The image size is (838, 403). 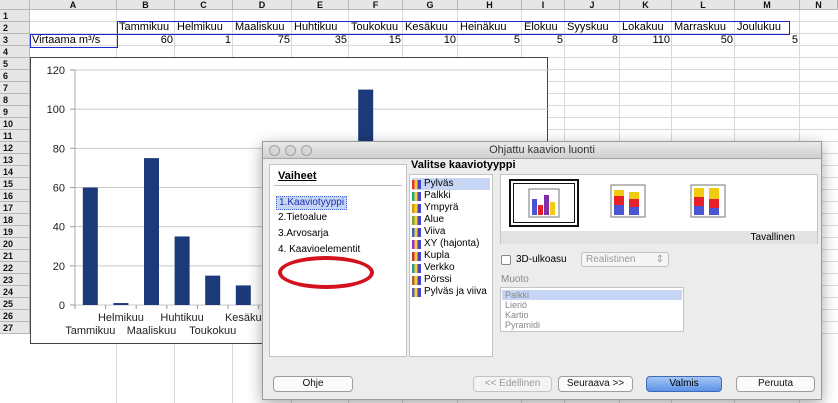 What do you see at coordinates (15, 244) in the screenshot?
I see `row-header: 20` at bounding box center [15, 244].